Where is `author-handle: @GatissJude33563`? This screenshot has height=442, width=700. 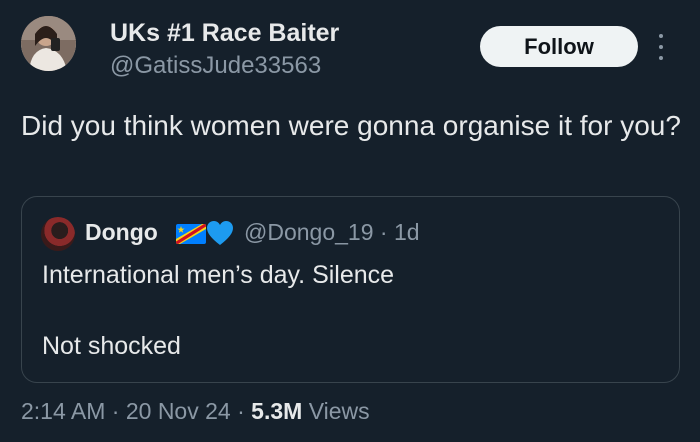 author-handle: @GatissJude33563 is located at coordinates (215, 66).